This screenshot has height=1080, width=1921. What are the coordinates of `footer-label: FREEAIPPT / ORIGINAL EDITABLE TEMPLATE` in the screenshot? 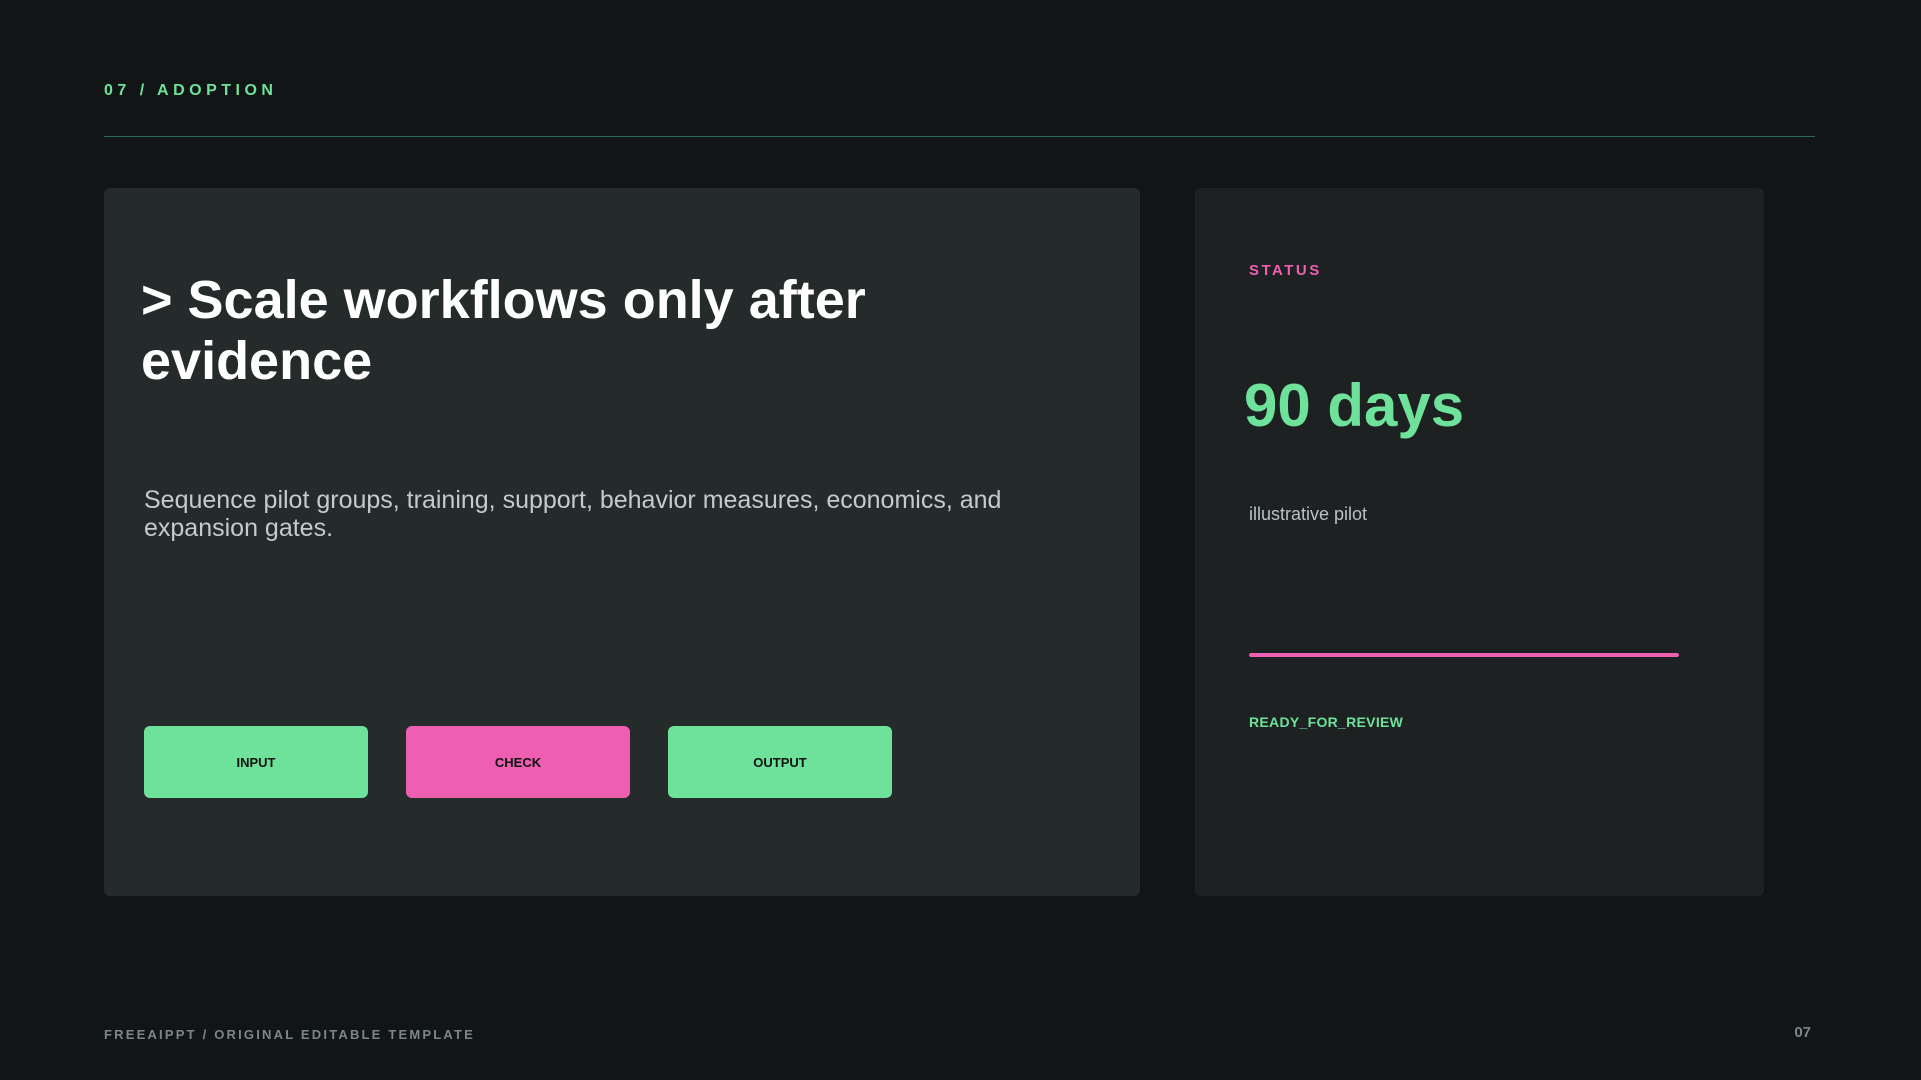 It's located at (290, 1034).